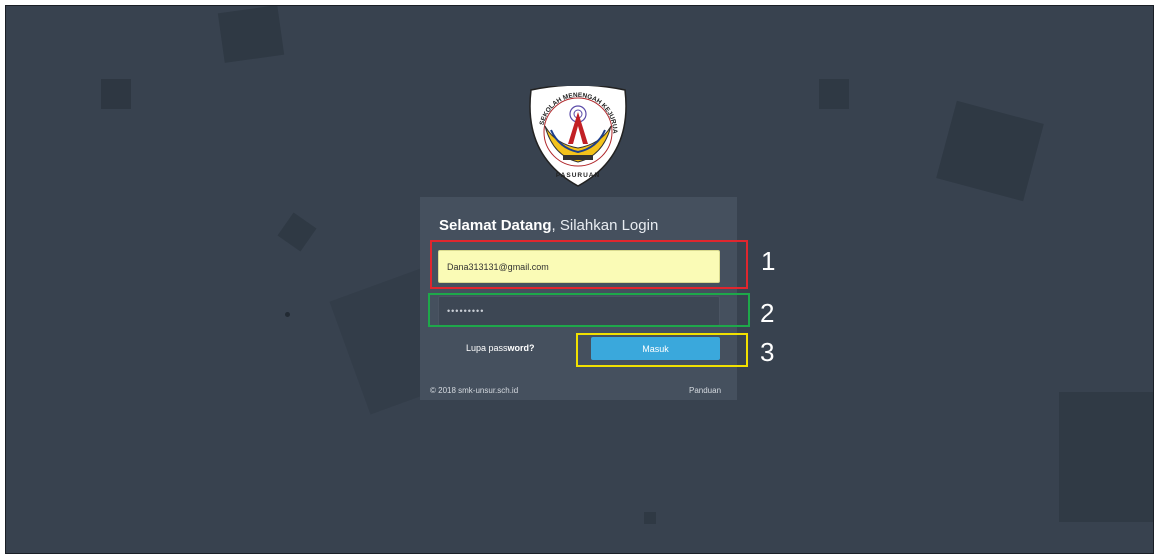  I want to click on annotation-number-2: 2, so click(767, 313).